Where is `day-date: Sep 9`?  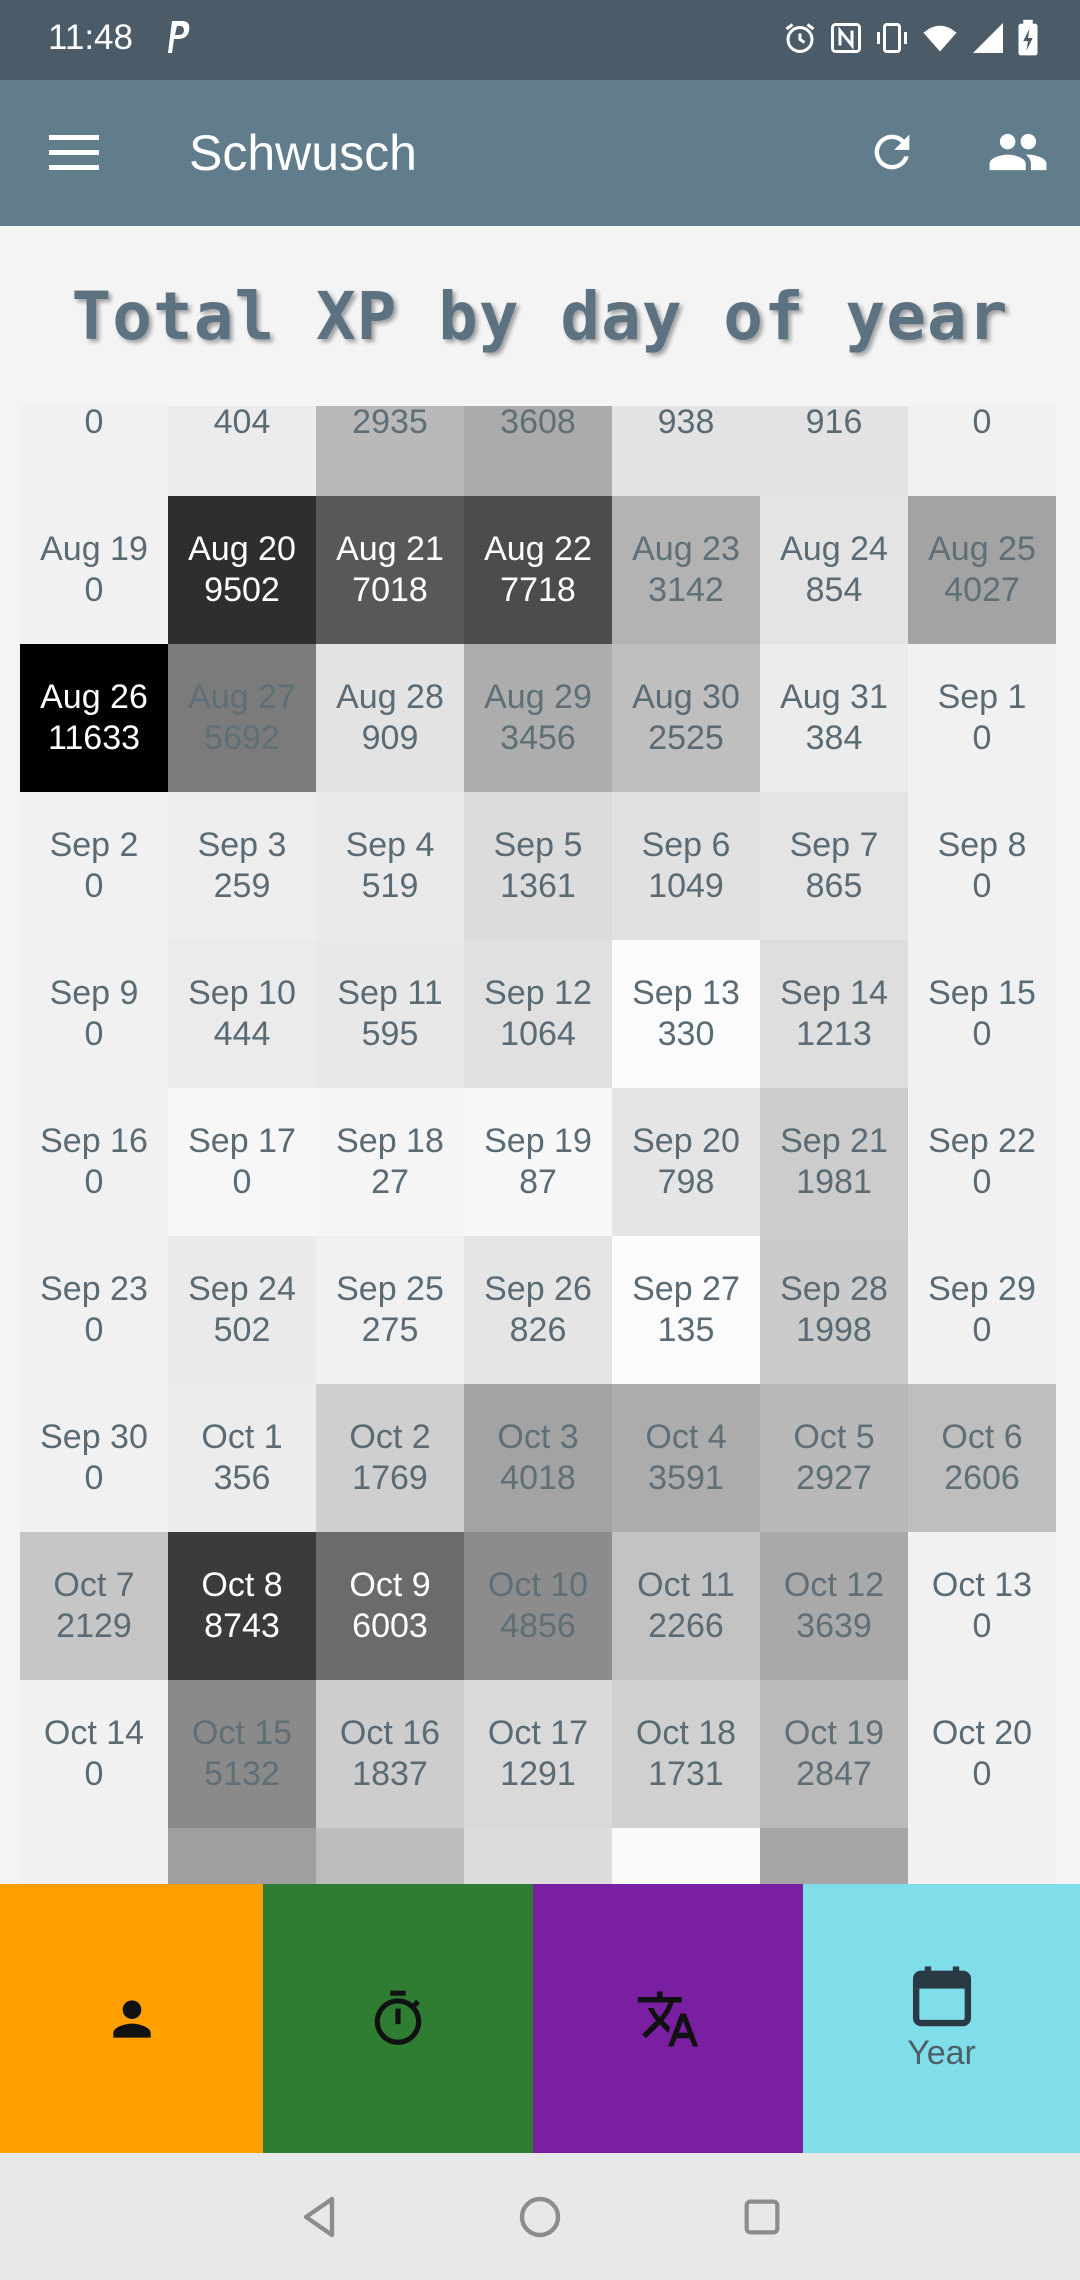
day-date: Sep 9 is located at coordinates (94, 993).